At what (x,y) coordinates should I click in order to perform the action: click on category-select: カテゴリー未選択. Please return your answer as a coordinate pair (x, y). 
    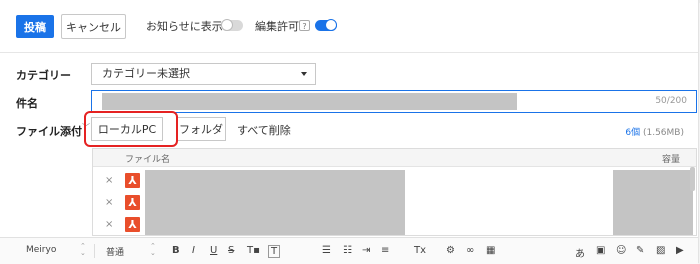
    Looking at the image, I should click on (203, 74).